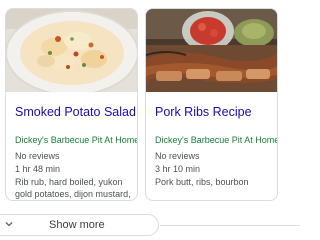 The image size is (320, 240). What do you see at coordinates (77, 225) in the screenshot?
I see `show-more-label: Show more` at bounding box center [77, 225].